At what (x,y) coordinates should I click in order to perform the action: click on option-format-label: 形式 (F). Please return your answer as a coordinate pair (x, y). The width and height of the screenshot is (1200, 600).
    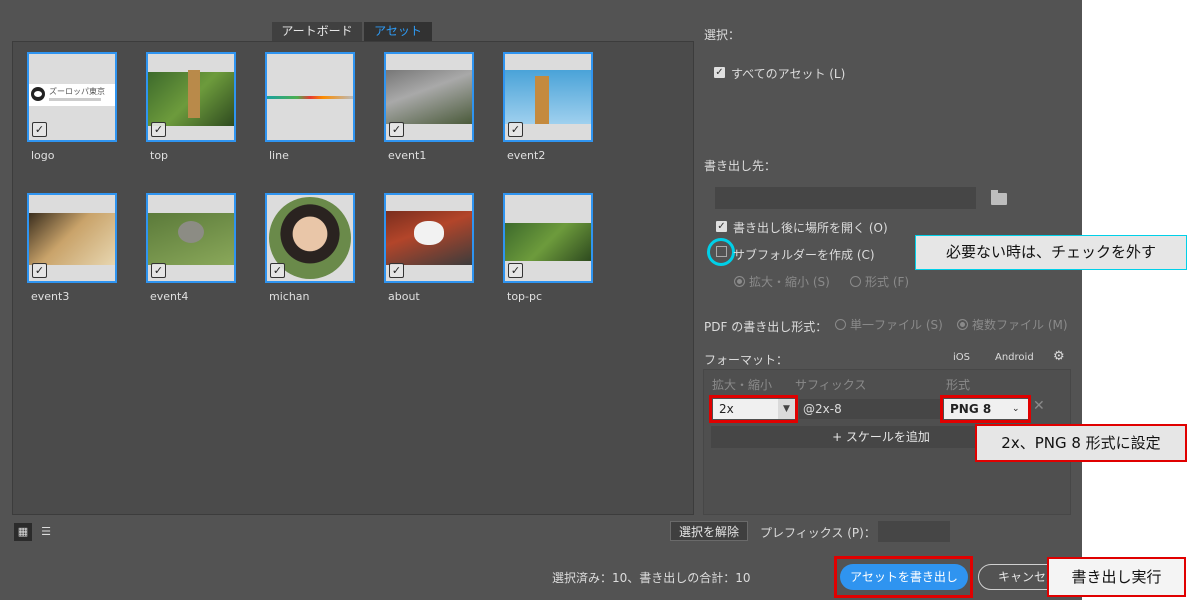
    Looking at the image, I should click on (887, 282).